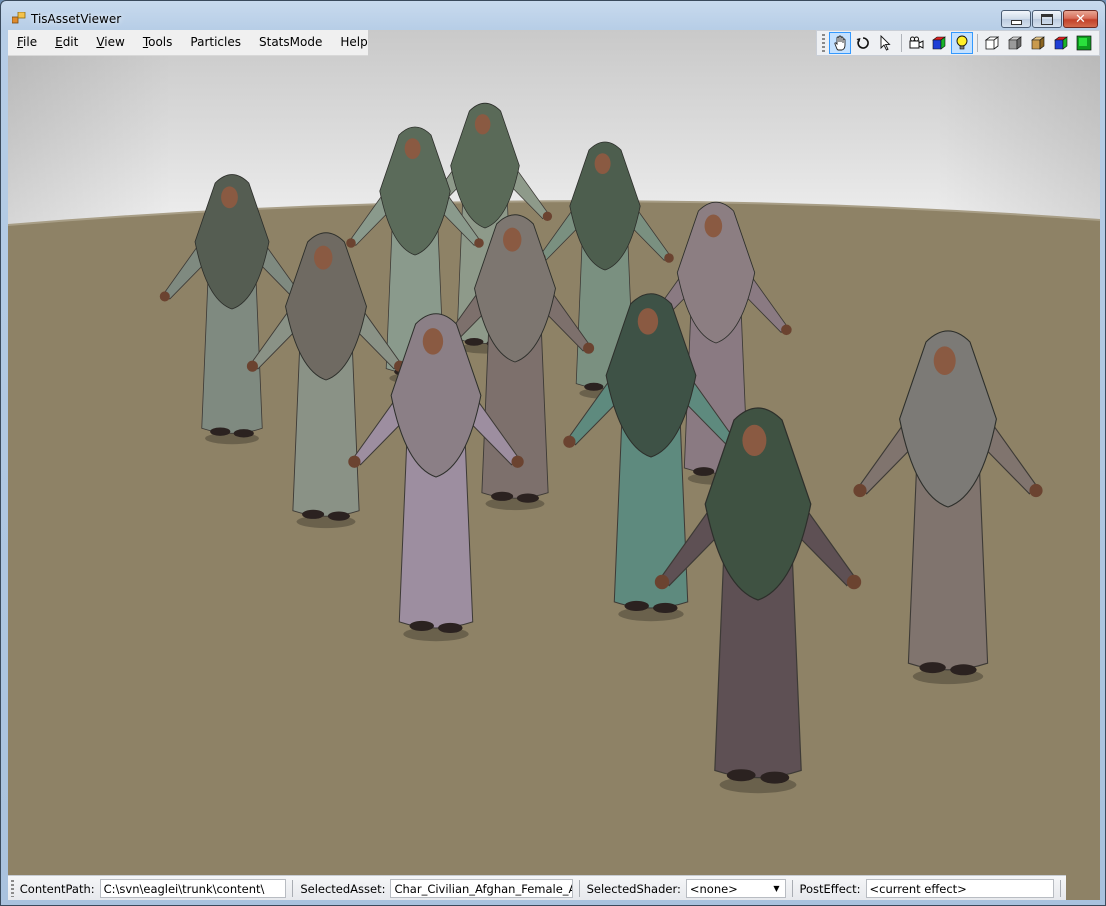  I want to click on select-tool-button, so click(886, 43).